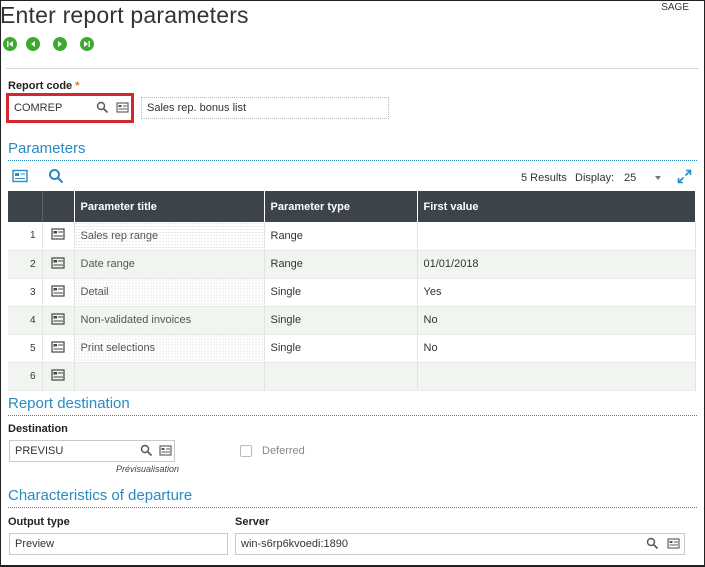  I want to click on parameter-title-cell, so click(169, 376).